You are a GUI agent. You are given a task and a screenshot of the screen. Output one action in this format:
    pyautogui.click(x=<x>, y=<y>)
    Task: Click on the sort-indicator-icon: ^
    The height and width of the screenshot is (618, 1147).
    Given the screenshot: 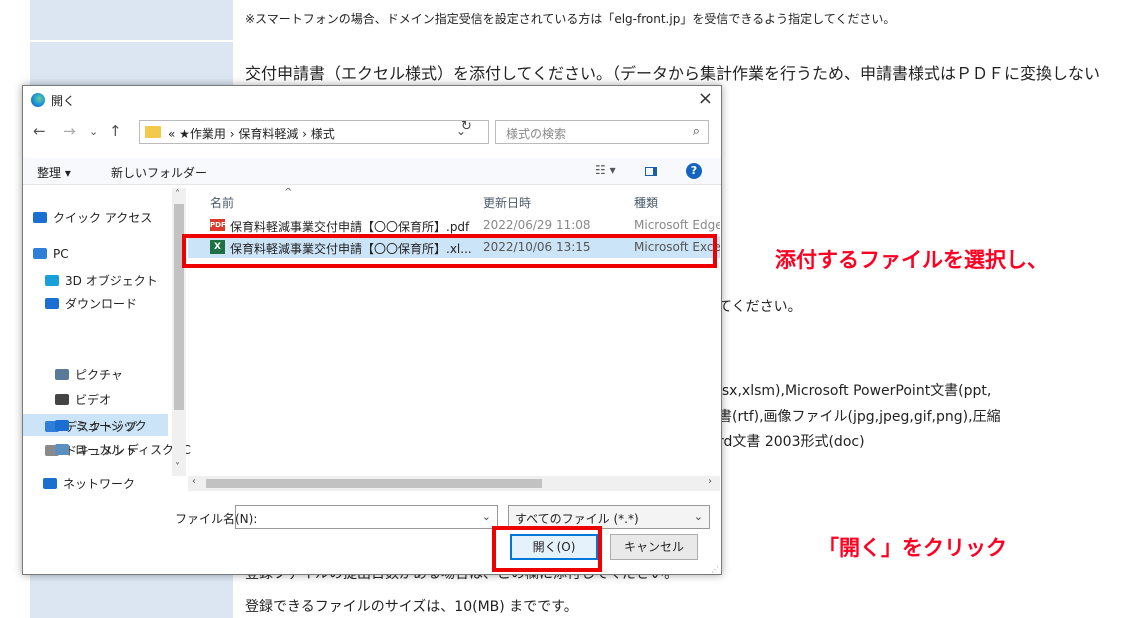 What is the action you would take?
    pyautogui.click(x=288, y=193)
    